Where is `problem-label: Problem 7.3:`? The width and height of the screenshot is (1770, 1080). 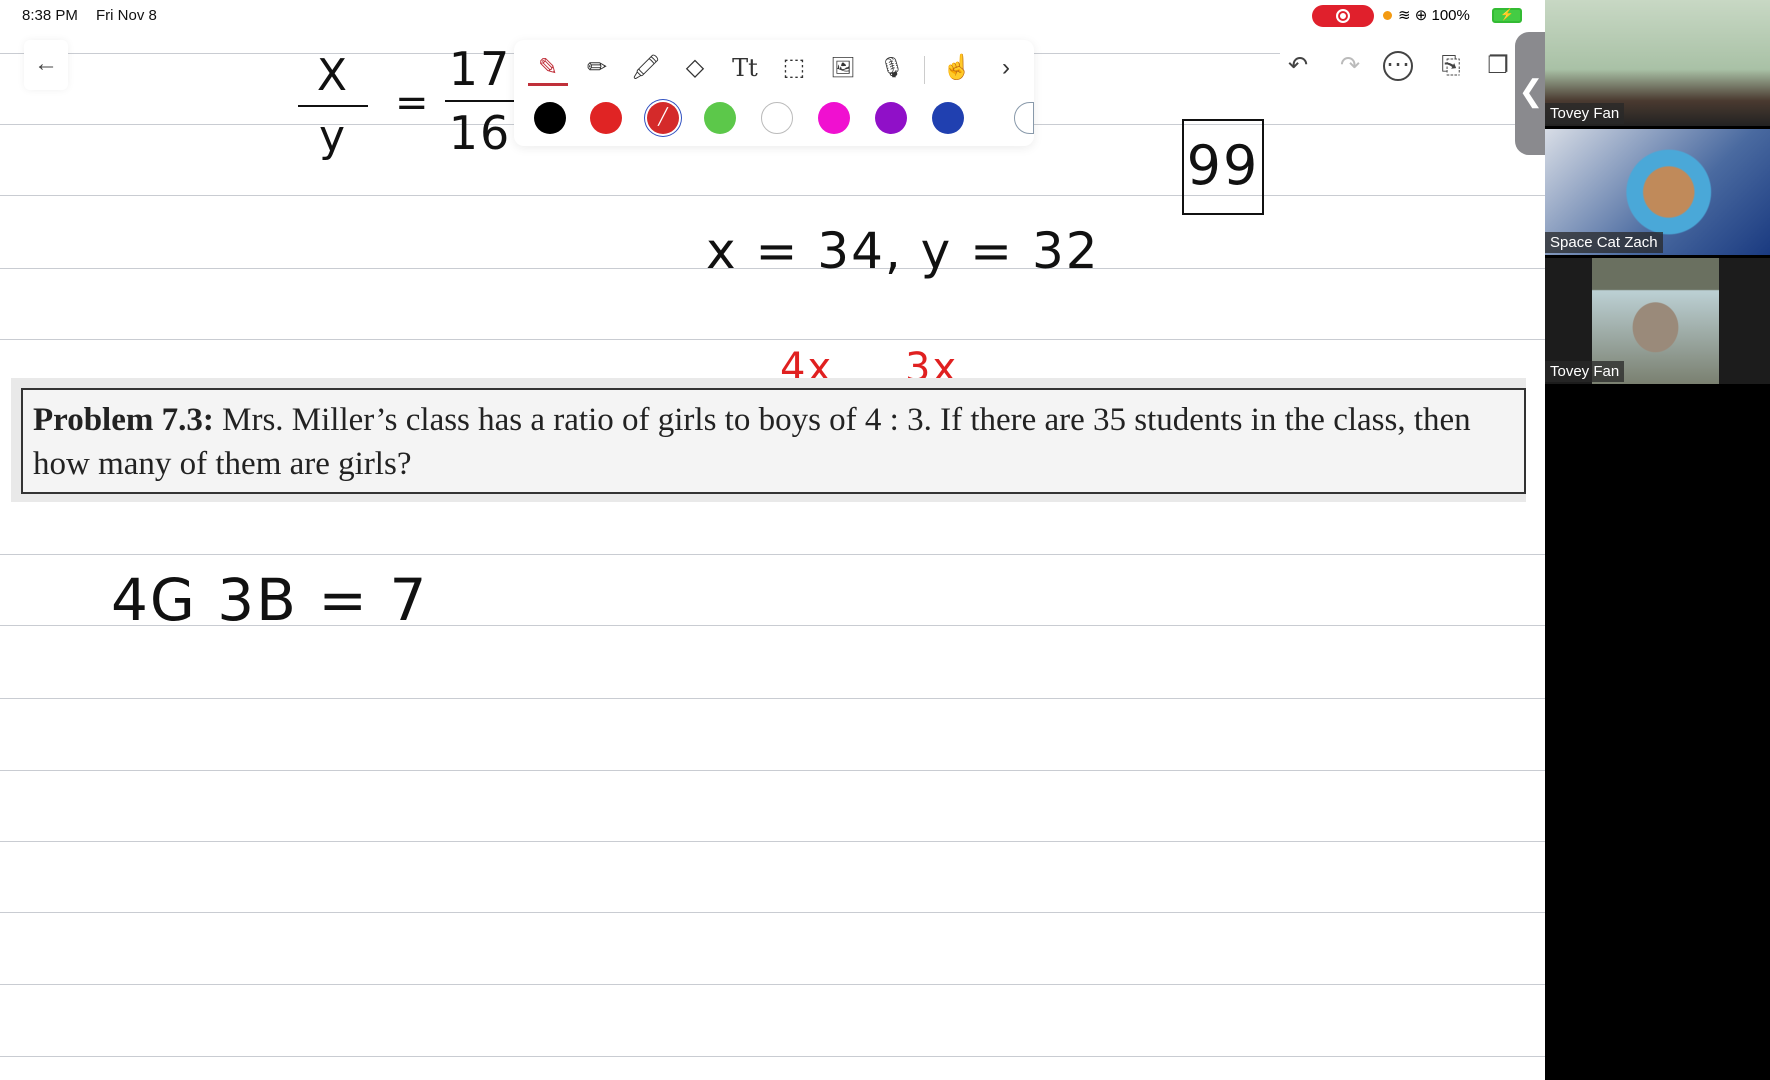
problem-label: Problem 7.3: is located at coordinates (123, 420).